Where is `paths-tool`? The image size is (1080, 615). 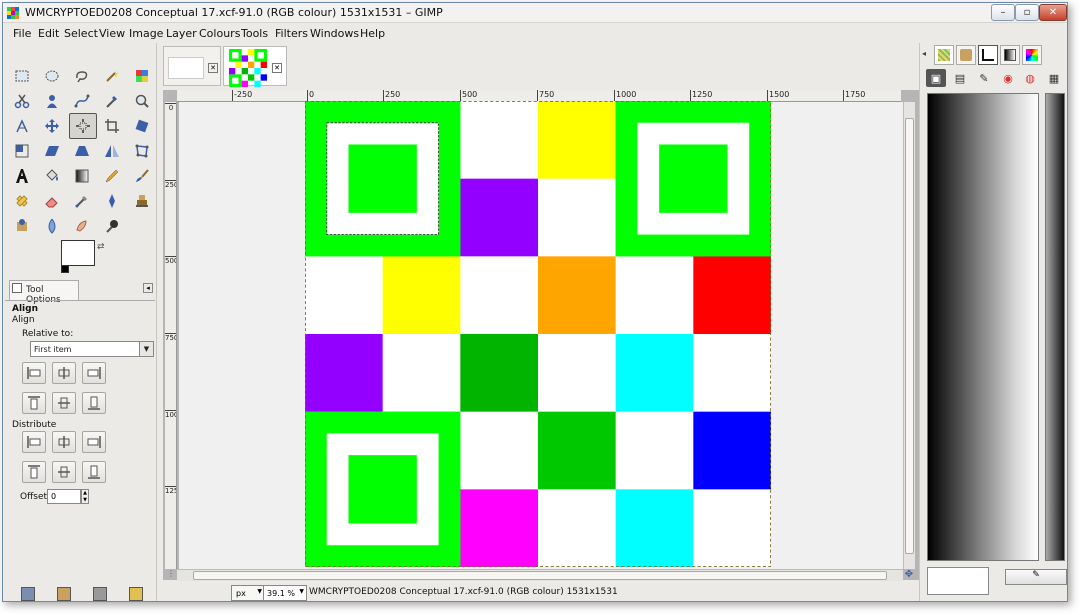
paths-tool is located at coordinates (82, 101).